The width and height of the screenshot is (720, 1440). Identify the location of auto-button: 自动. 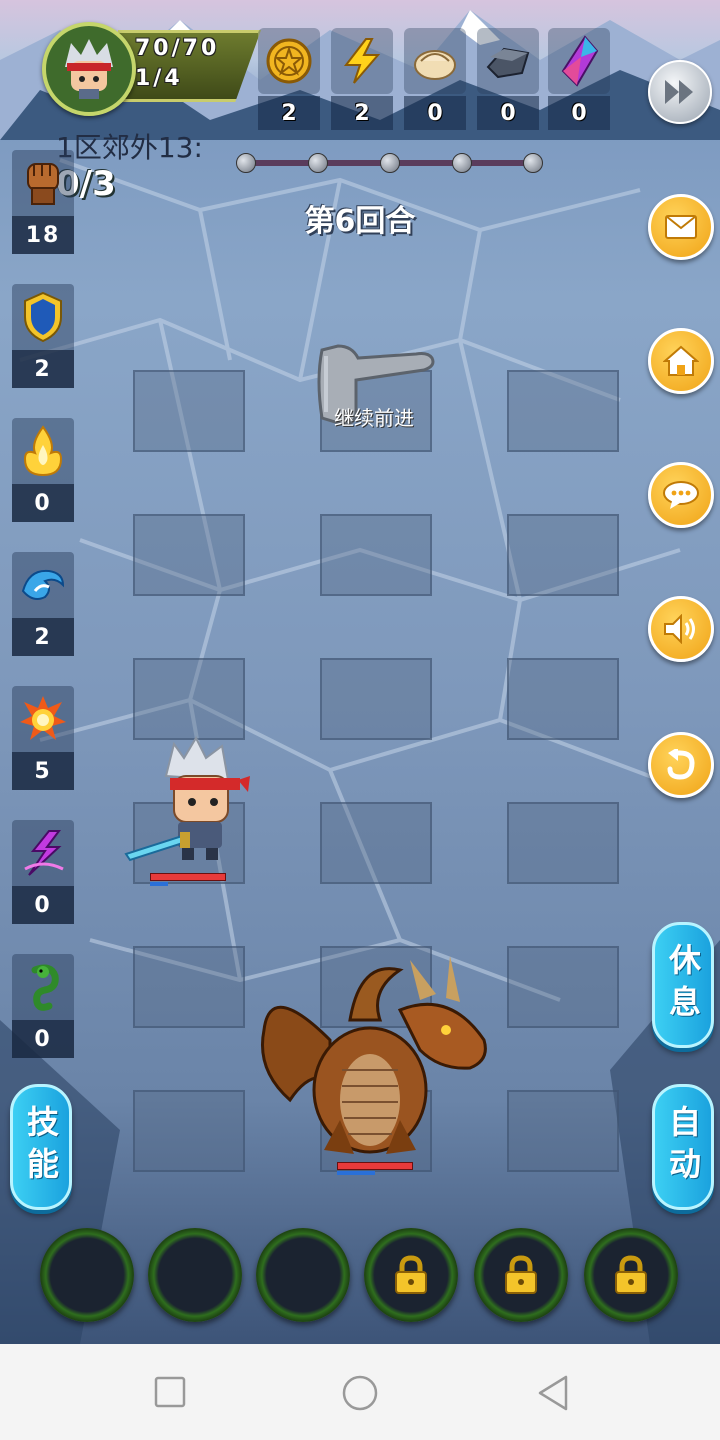
(683, 1147).